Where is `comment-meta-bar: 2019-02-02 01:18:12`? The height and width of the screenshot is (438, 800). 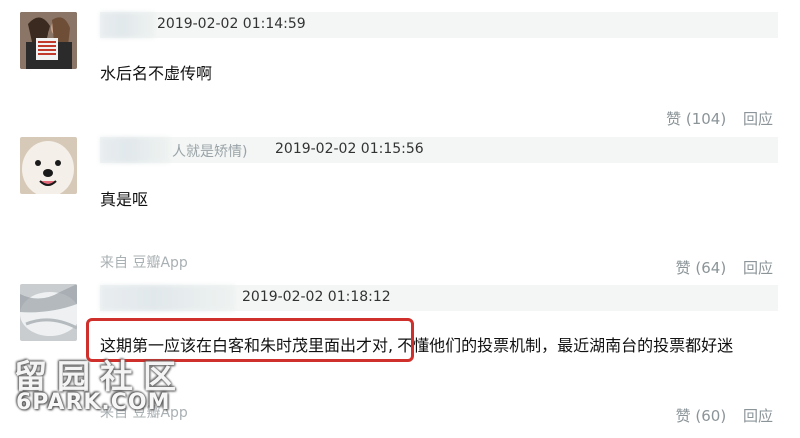
comment-meta-bar: 2019-02-02 01:18:12 is located at coordinates (439, 298).